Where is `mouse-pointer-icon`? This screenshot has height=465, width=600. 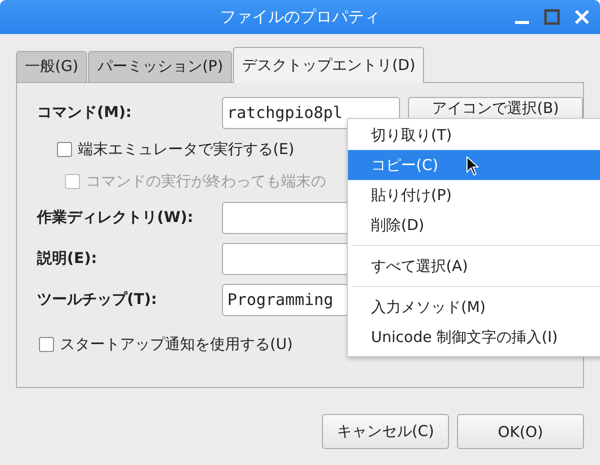 mouse-pointer-icon is located at coordinates (472, 166).